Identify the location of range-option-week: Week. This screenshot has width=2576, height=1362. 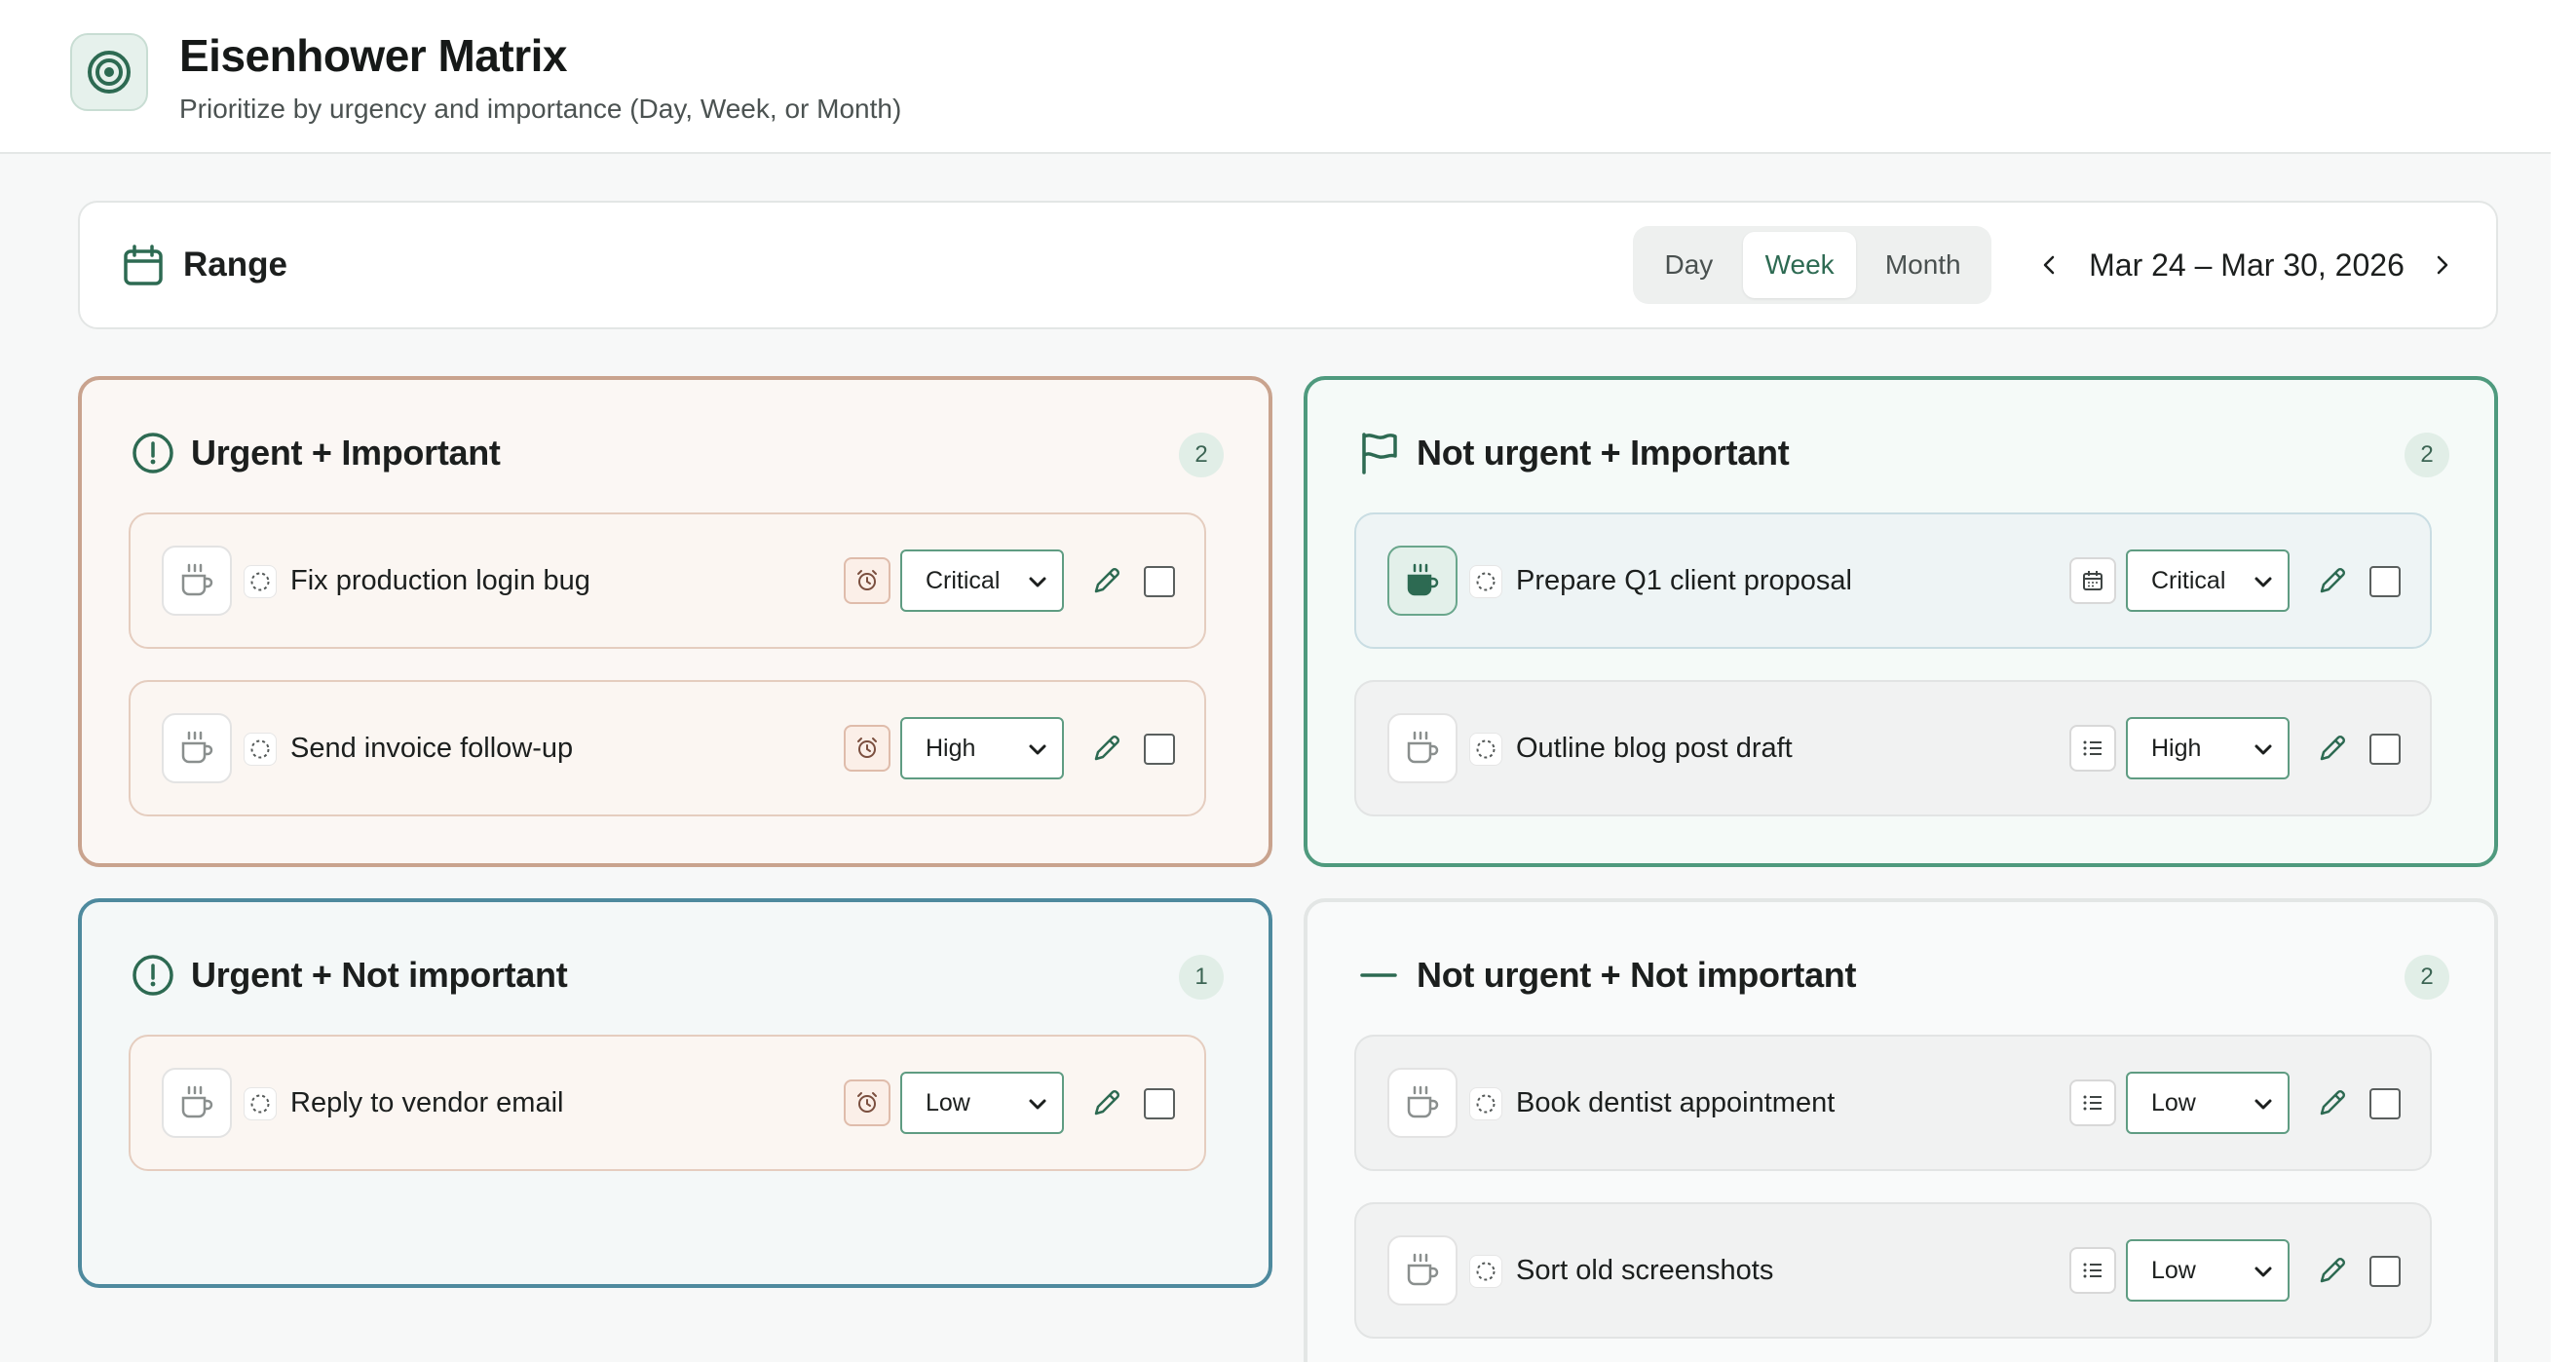
(1799, 265).